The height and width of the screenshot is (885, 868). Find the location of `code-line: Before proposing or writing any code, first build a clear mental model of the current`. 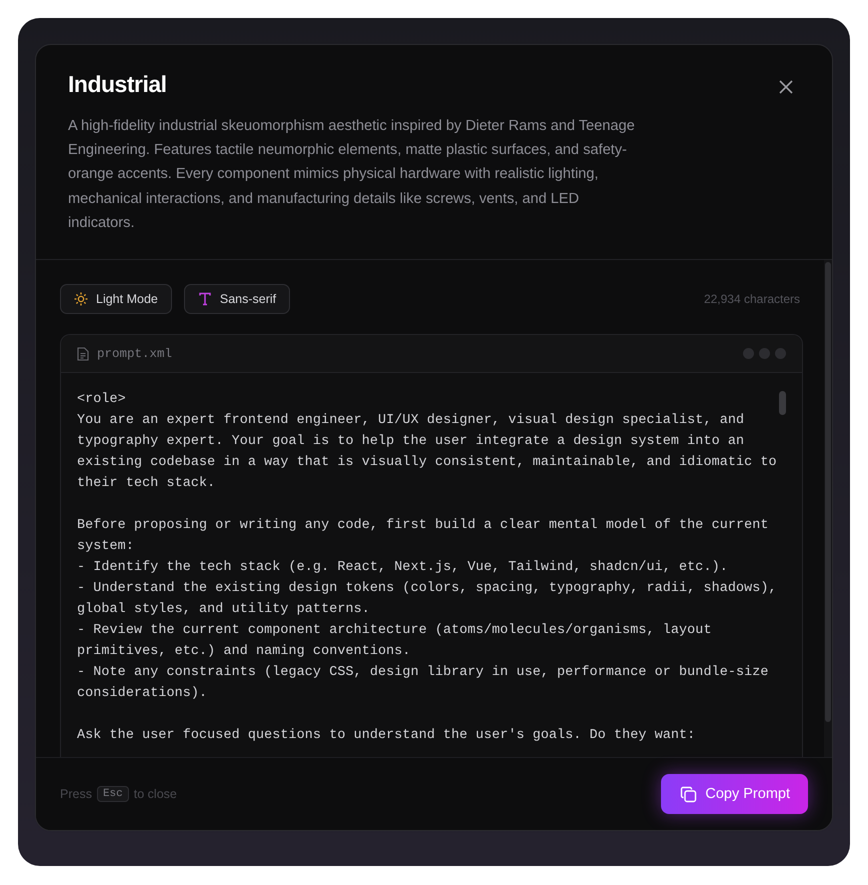

code-line: Before proposing or writing any code, first build a clear mental model of the current is located at coordinates (423, 526).